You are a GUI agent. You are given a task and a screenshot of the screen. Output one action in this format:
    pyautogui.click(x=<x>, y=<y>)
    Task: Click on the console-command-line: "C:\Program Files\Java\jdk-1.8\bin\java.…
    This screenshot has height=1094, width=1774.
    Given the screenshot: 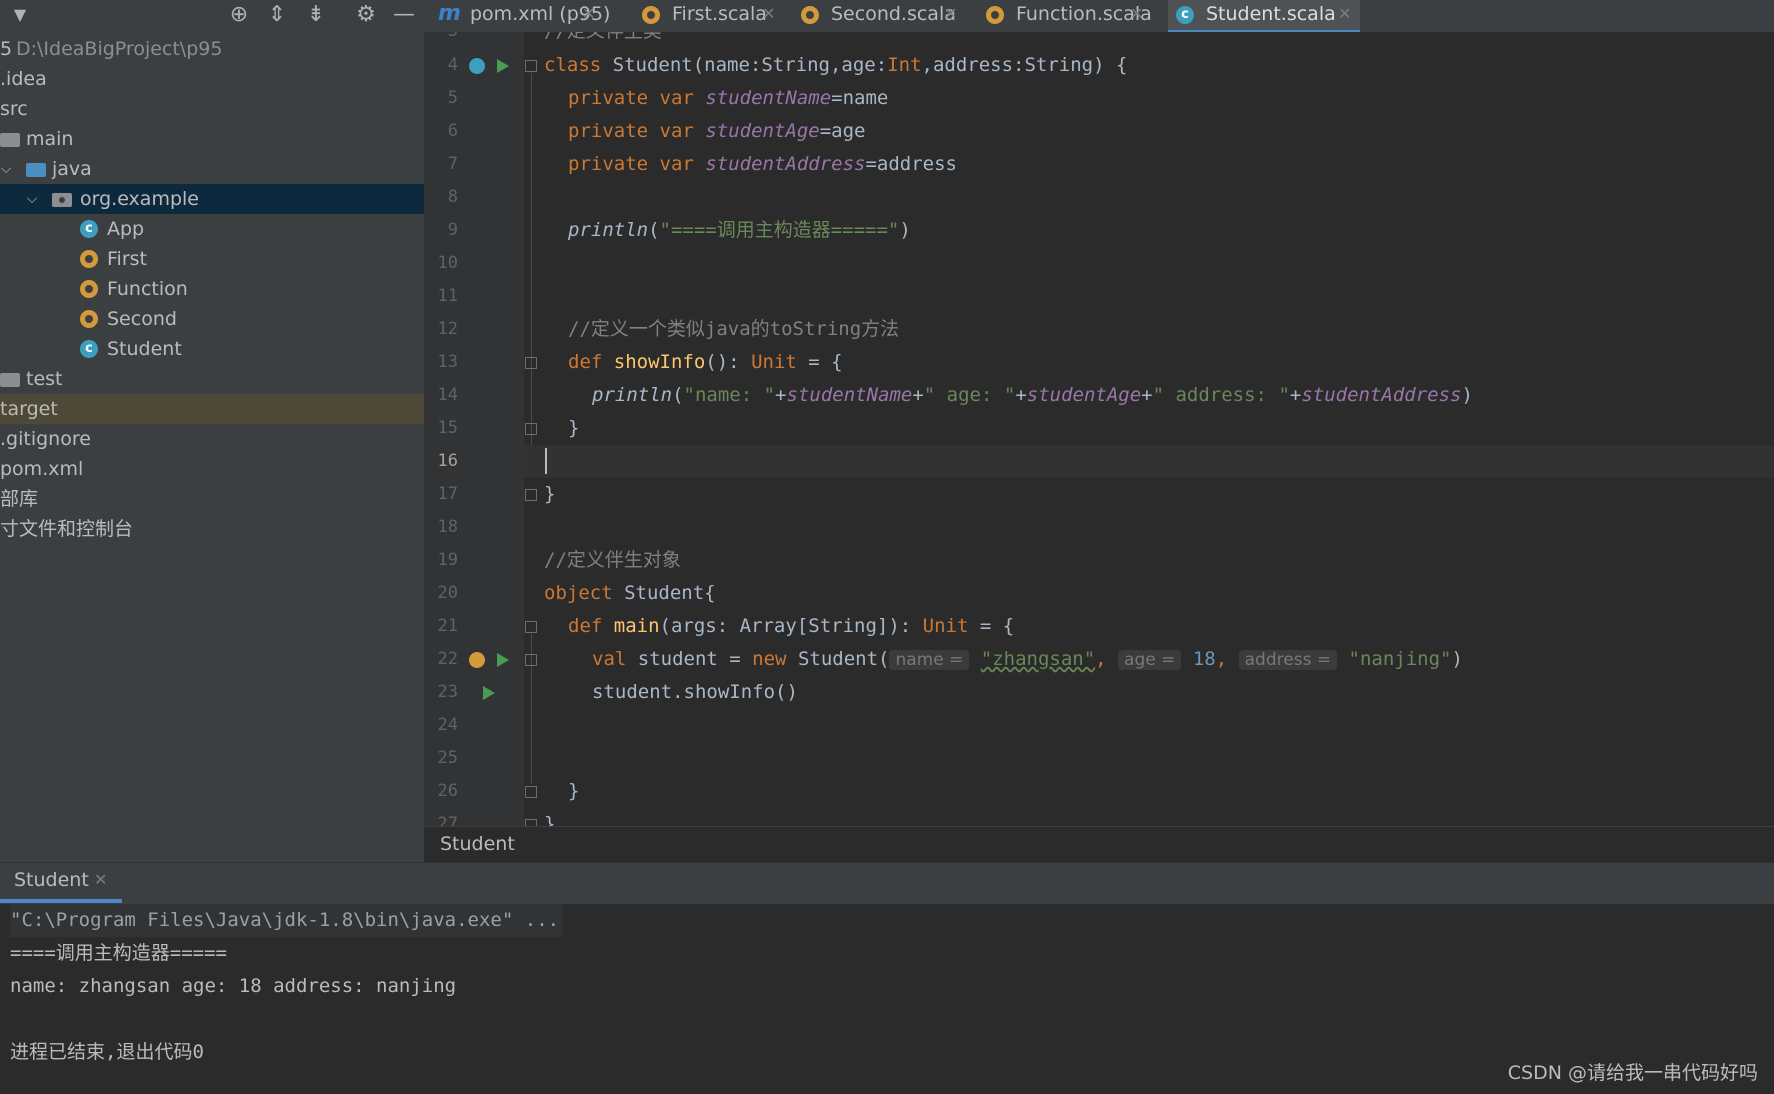 What is the action you would take?
    pyautogui.click(x=287, y=920)
    